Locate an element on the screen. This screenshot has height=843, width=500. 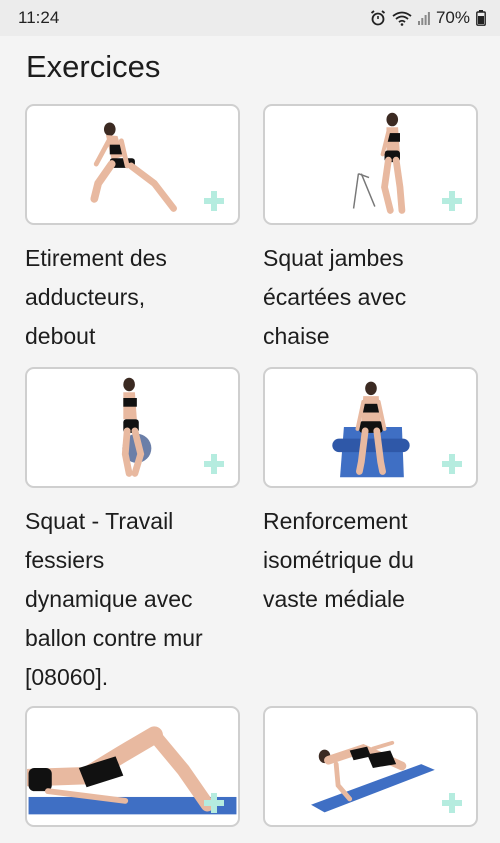
exercise-card: Squat jambes écartées avec chaise is located at coordinates (370, 235).